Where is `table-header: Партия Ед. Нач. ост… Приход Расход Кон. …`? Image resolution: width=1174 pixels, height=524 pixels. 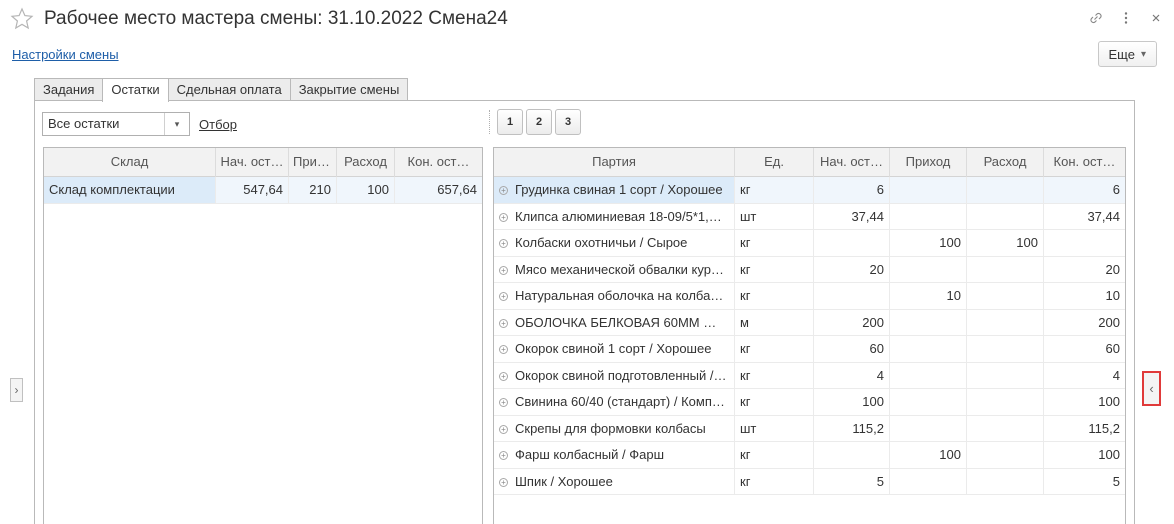 table-header: Партия Ед. Нач. ост… Приход Расход Кон. … is located at coordinates (809, 162).